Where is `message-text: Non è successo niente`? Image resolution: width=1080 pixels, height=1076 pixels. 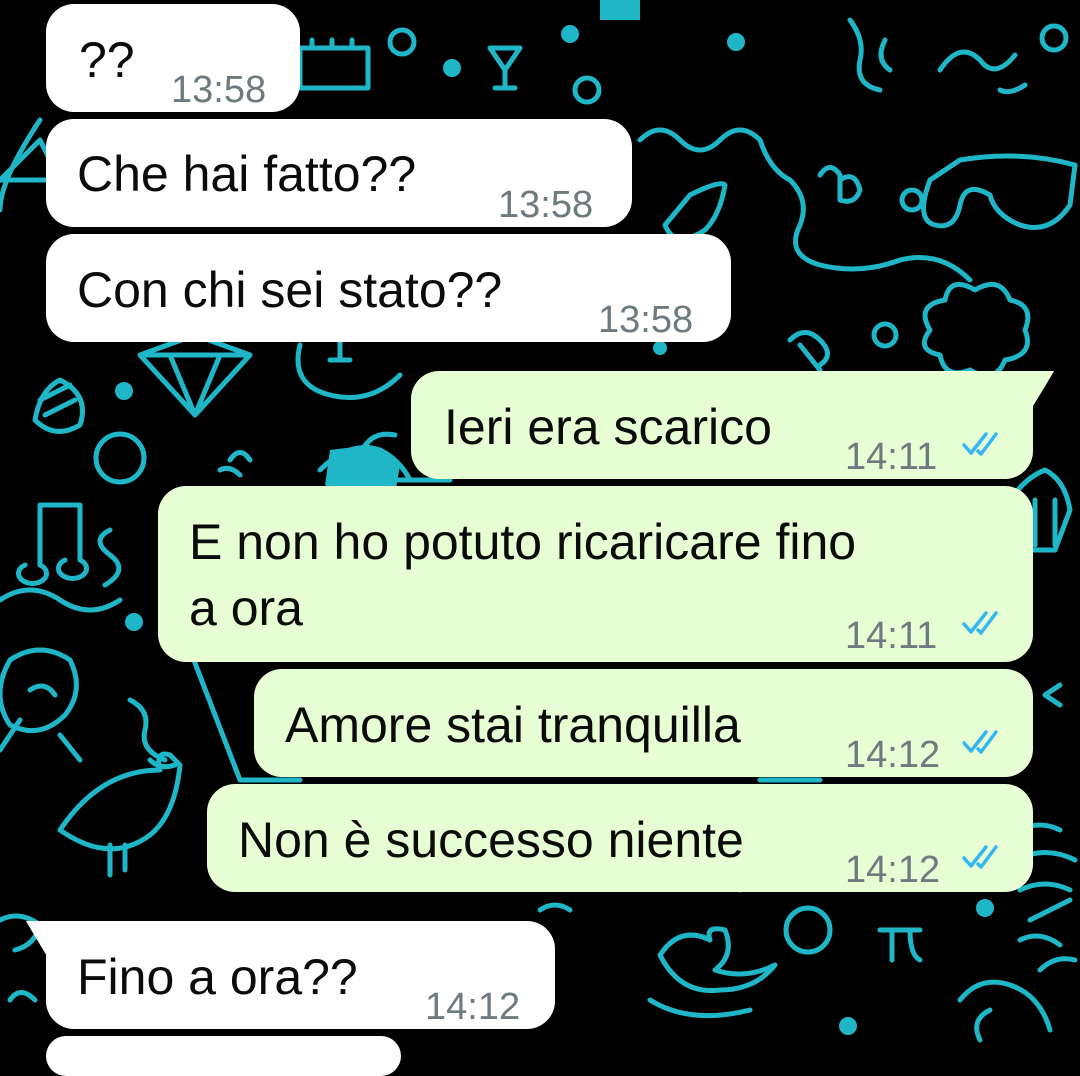
message-text: Non è successo niente is located at coordinates (491, 840).